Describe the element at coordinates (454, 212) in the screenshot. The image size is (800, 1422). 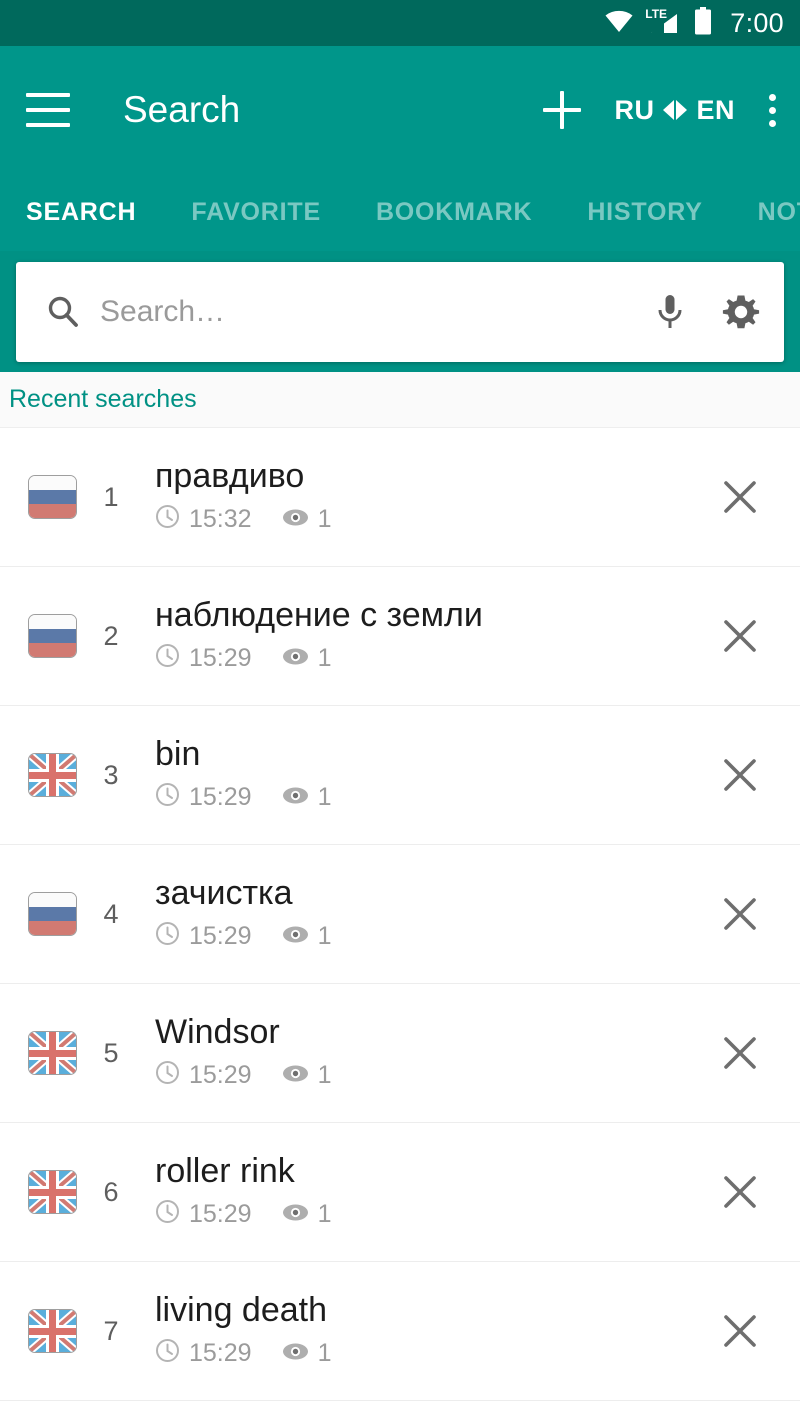
I see `tab-bookmark: BOOKMARK` at that location.